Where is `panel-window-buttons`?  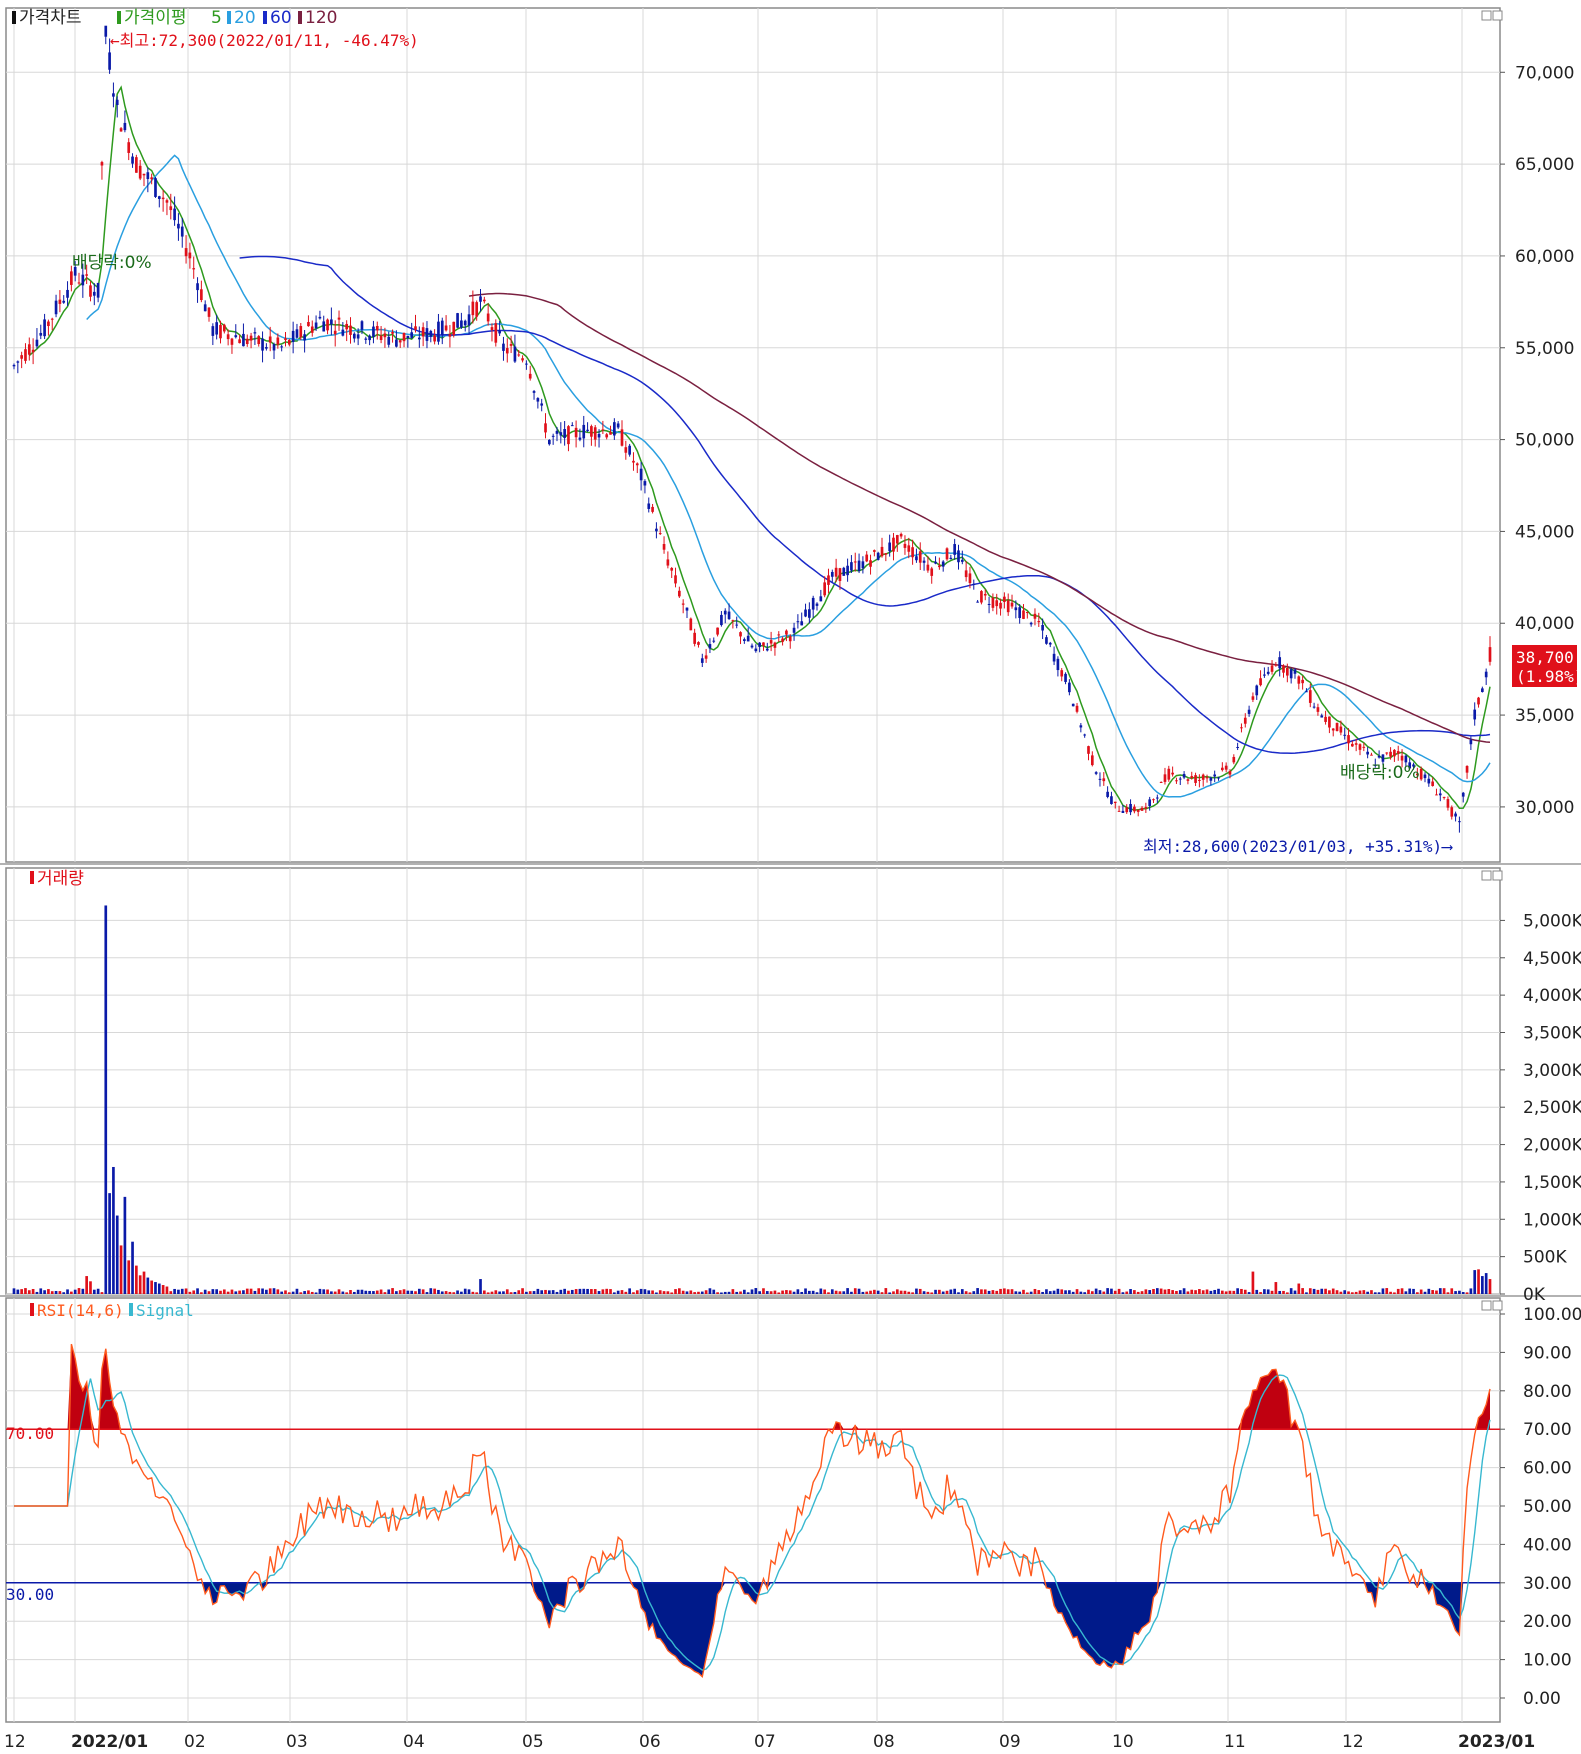 panel-window-buttons is located at coordinates (1492, 660).